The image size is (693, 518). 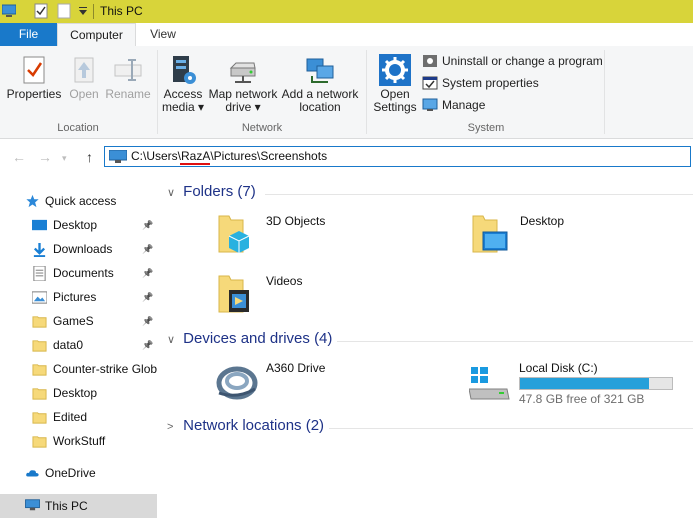 I want to click on nav-item: Downloads 📌, so click(x=78, y=249).